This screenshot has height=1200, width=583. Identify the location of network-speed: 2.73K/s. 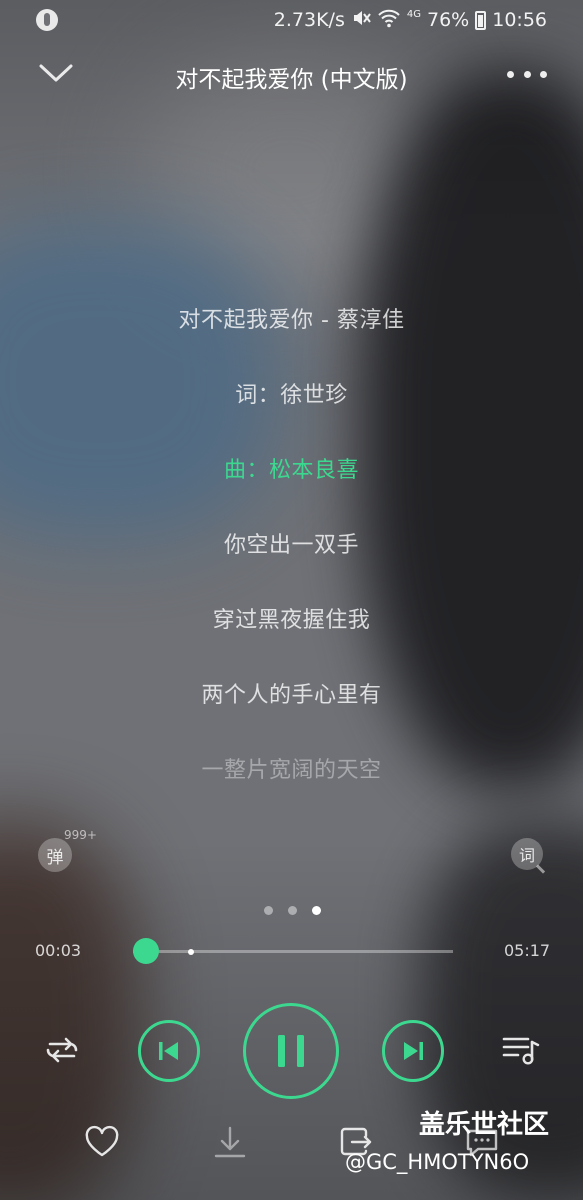
(309, 20).